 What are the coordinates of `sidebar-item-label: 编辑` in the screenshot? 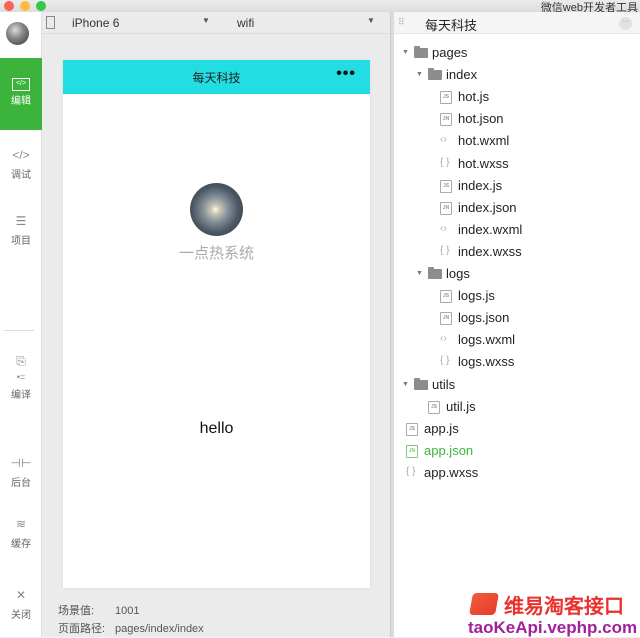 It's located at (21, 101).